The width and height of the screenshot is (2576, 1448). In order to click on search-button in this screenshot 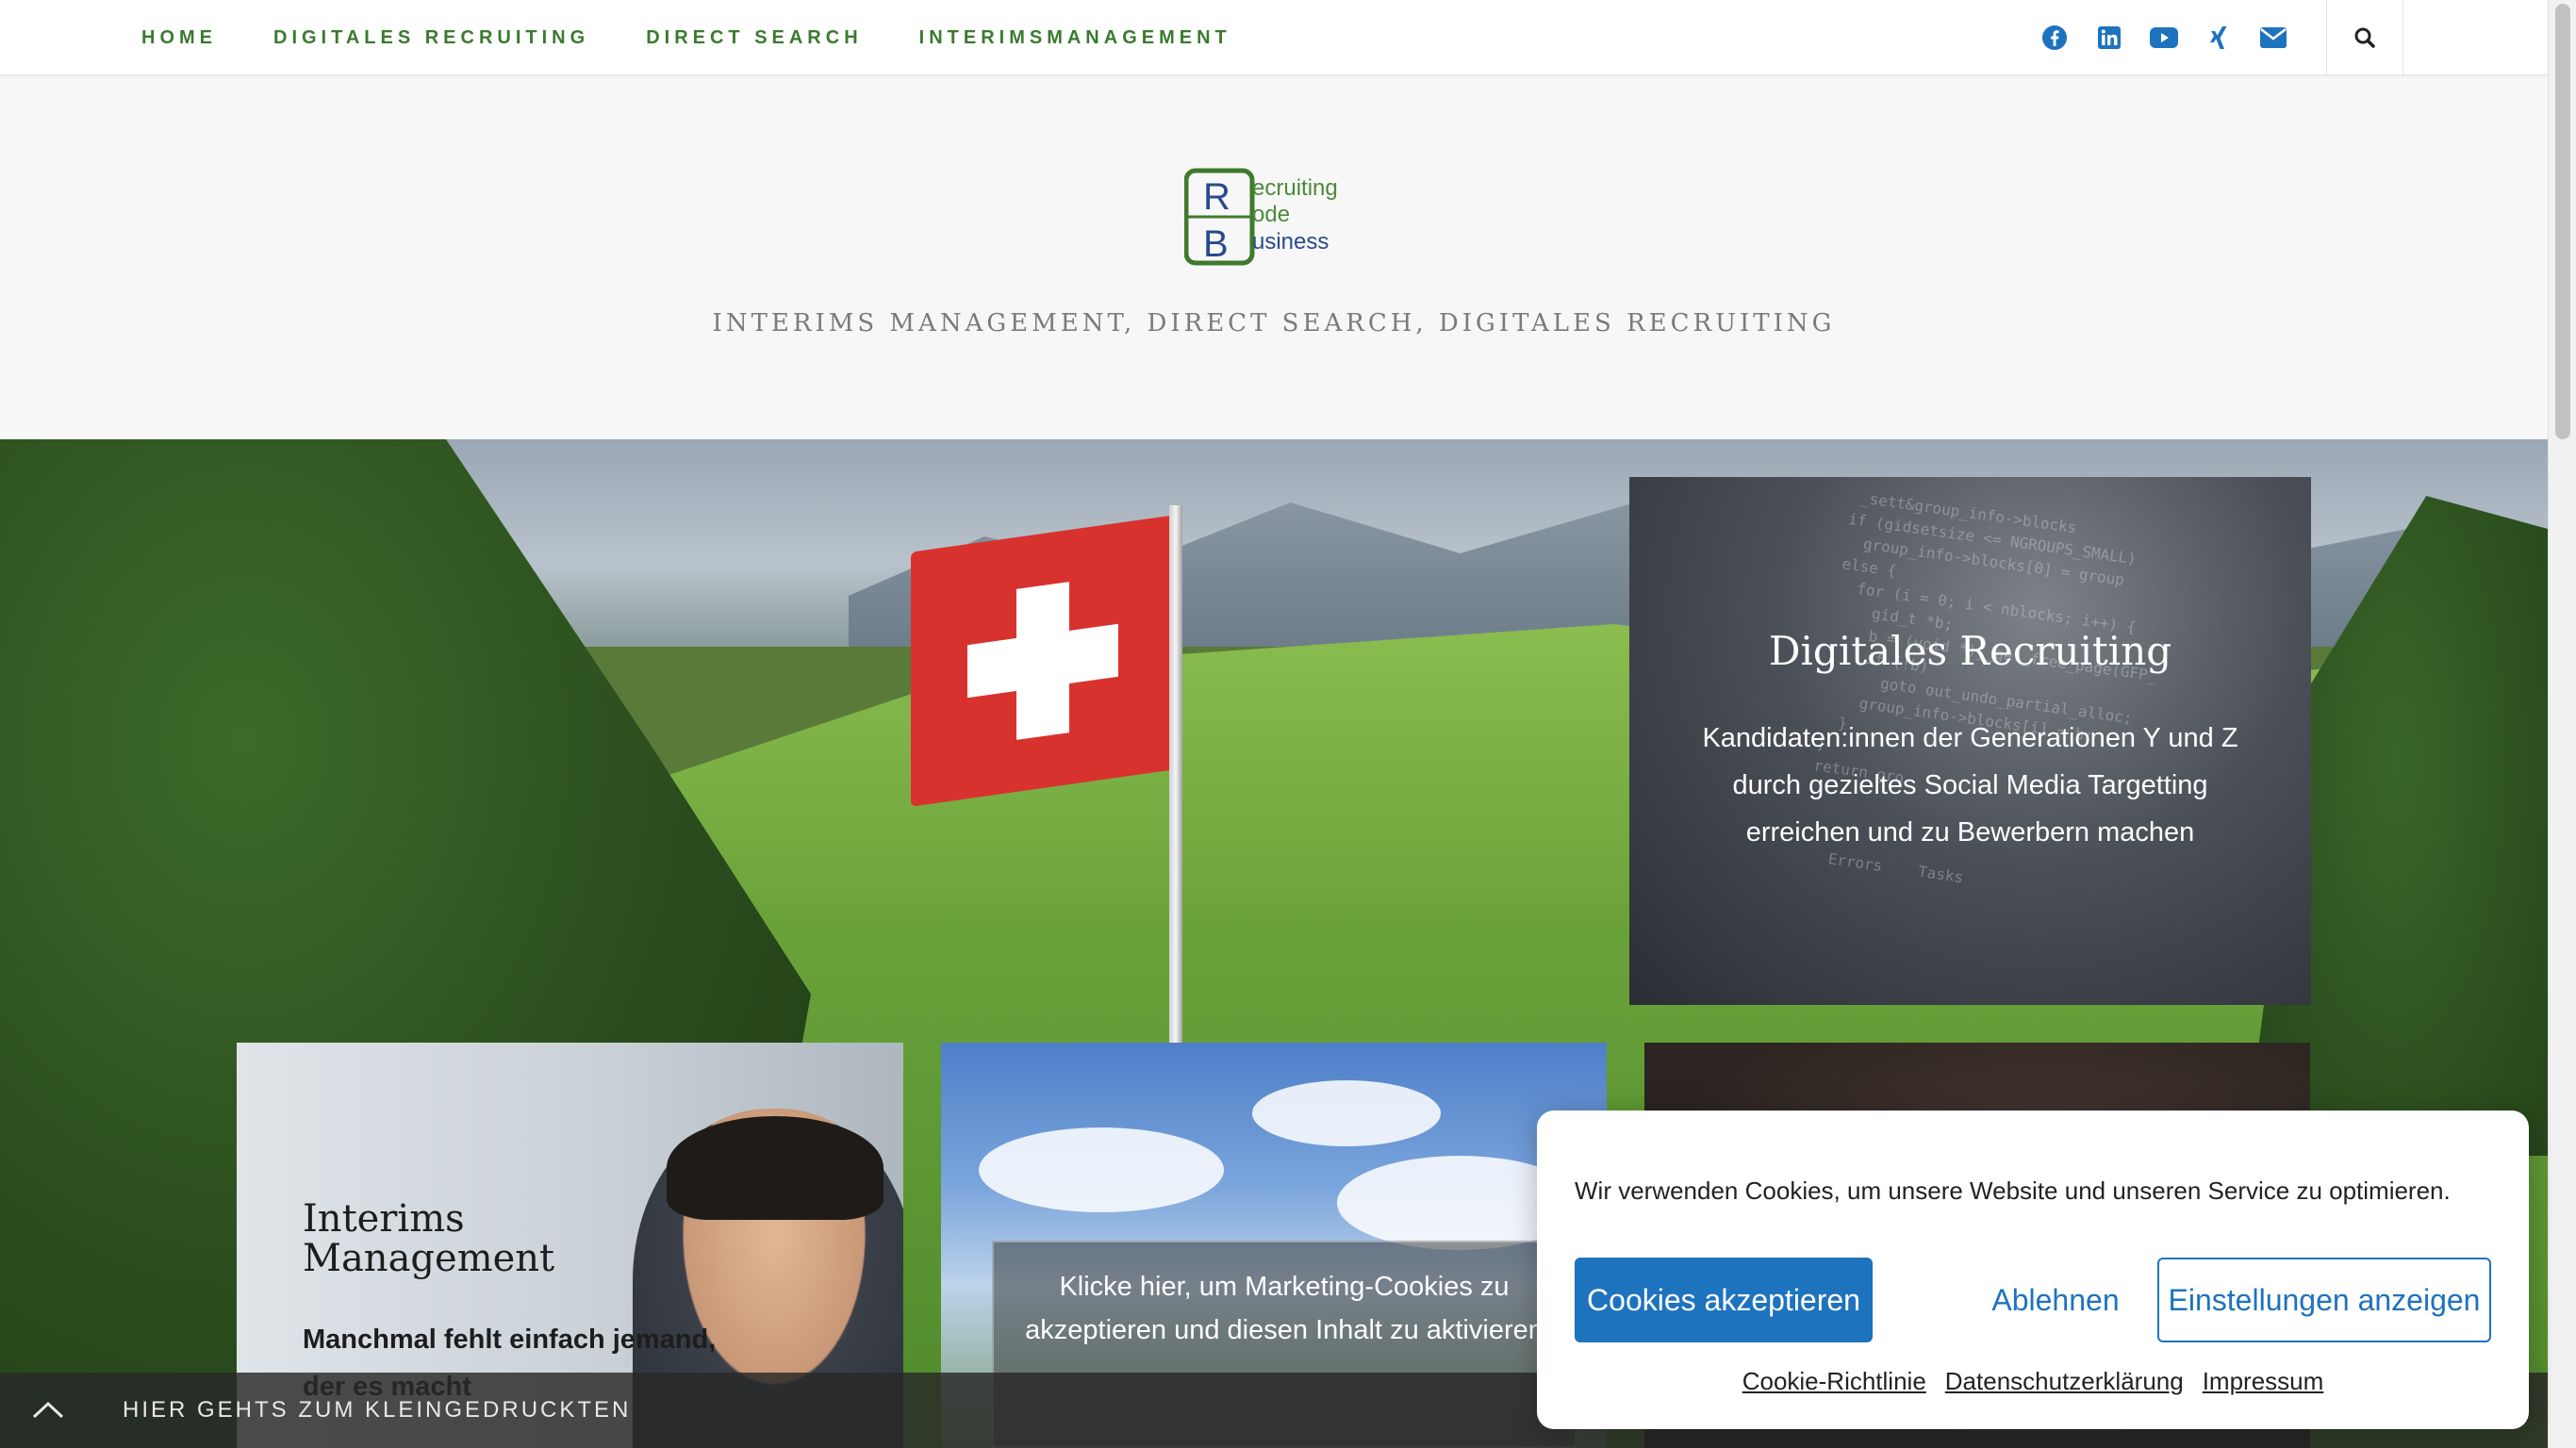, I will do `click(2364, 37)`.